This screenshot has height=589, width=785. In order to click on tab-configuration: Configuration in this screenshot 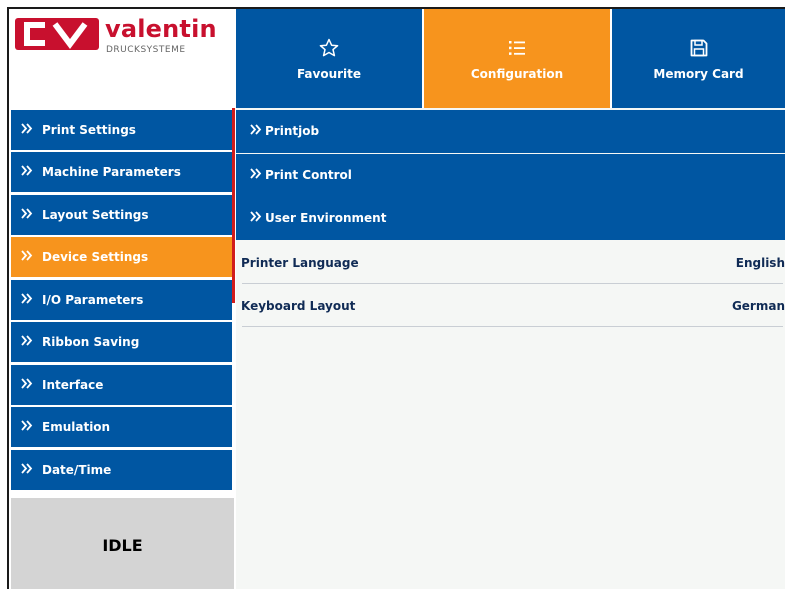, I will do `click(517, 58)`.